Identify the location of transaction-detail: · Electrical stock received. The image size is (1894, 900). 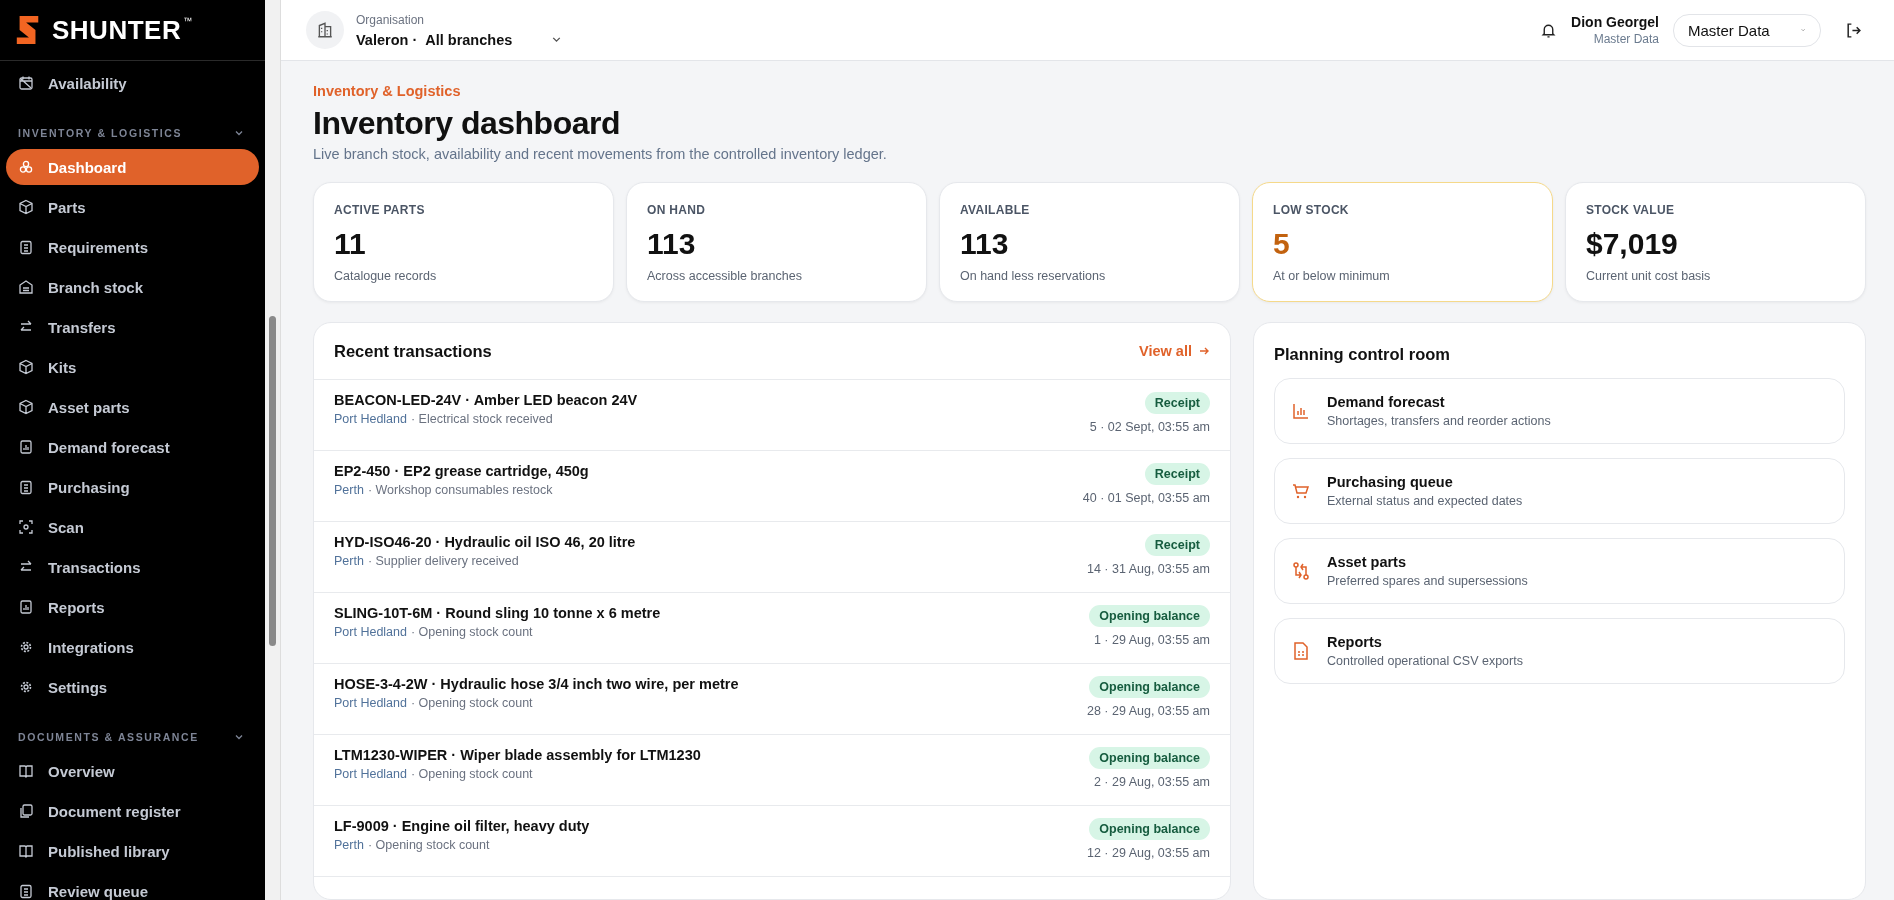
(481, 419).